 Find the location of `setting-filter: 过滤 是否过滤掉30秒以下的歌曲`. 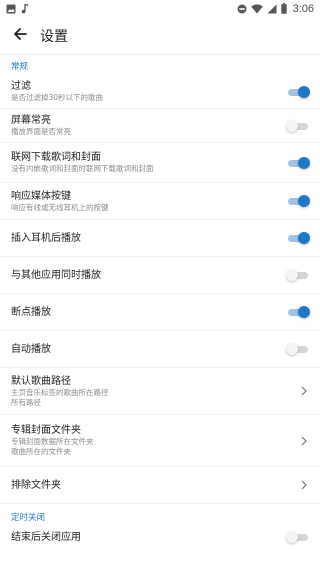

setting-filter: 过滤 是否过滤掉30秒以下的歌曲 is located at coordinates (160, 92).